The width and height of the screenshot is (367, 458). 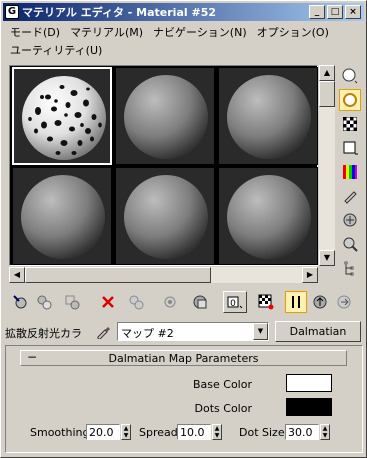 I want to click on backlight-icon, so click(x=350, y=100).